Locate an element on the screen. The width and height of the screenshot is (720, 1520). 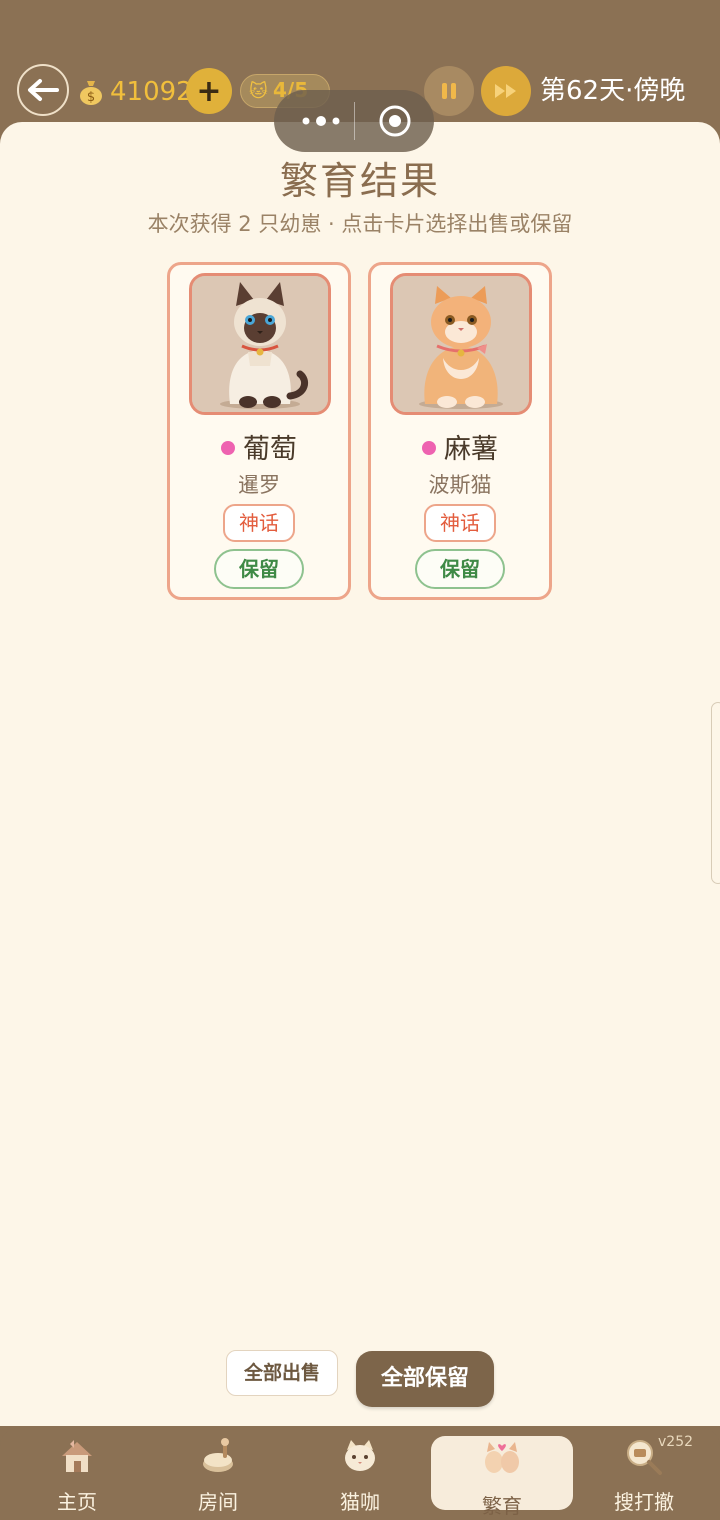
nav-item-room: 房间 is located at coordinates (218, 1474).